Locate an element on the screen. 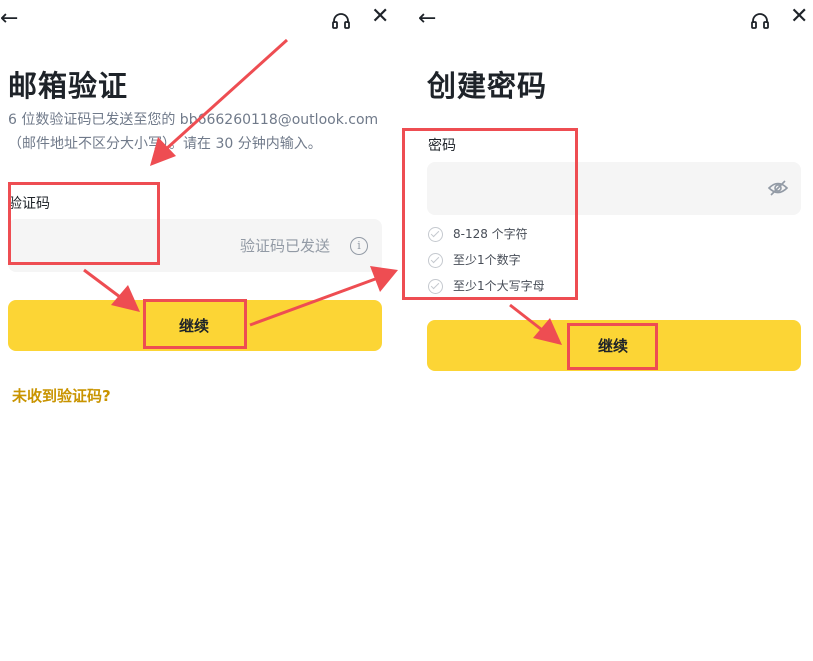 The image size is (813, 661). page-title: 创建密码 is located at coordinates (487, 86).